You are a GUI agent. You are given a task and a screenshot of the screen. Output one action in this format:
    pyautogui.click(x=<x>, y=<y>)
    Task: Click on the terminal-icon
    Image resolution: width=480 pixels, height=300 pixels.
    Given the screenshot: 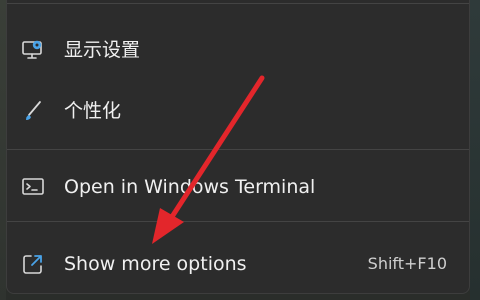 What is the action you would take?
    pyautogui.click(x=33, y=187)
    